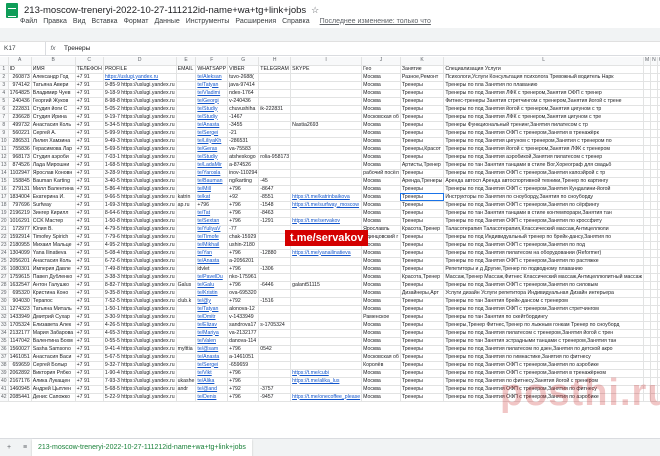 Image resolution: width=660 pixels, height=456 pixels. What do you see at coordinates (140, 389) in the screenshot?
I see `table-cell: 5-68-5 https://uslugi.yandex.ru` at bounding box center [140, 389].